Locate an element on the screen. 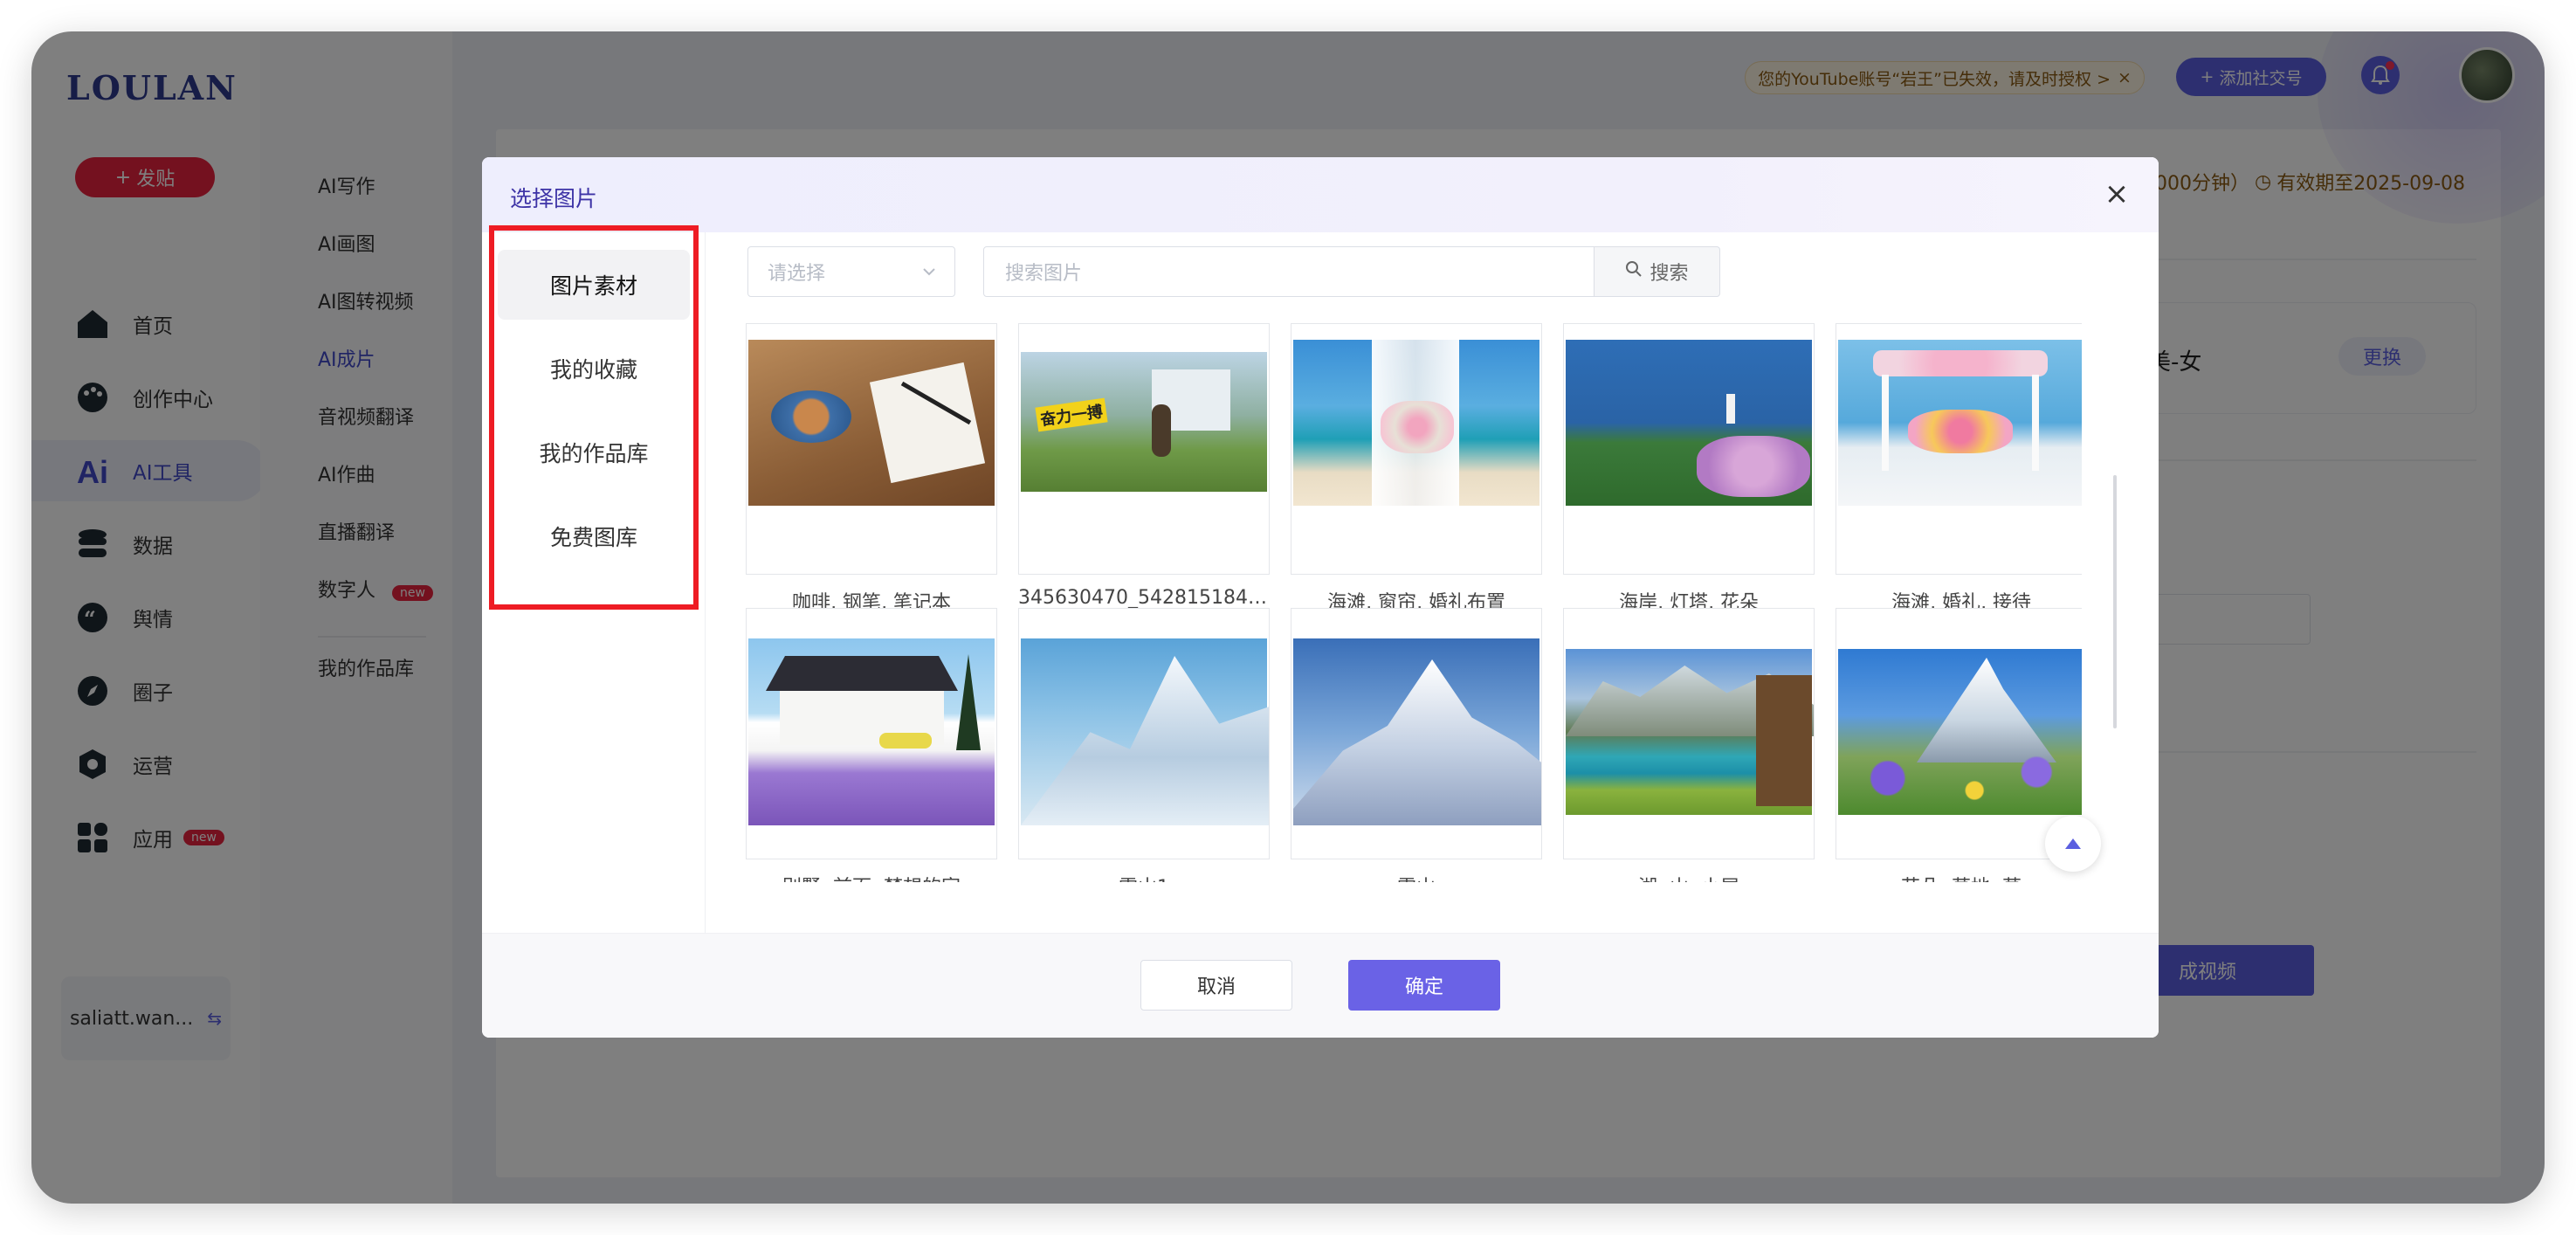 This screenshot has height=1235, width=2576. chevron-down-icon is located at coordinates (929, 274).